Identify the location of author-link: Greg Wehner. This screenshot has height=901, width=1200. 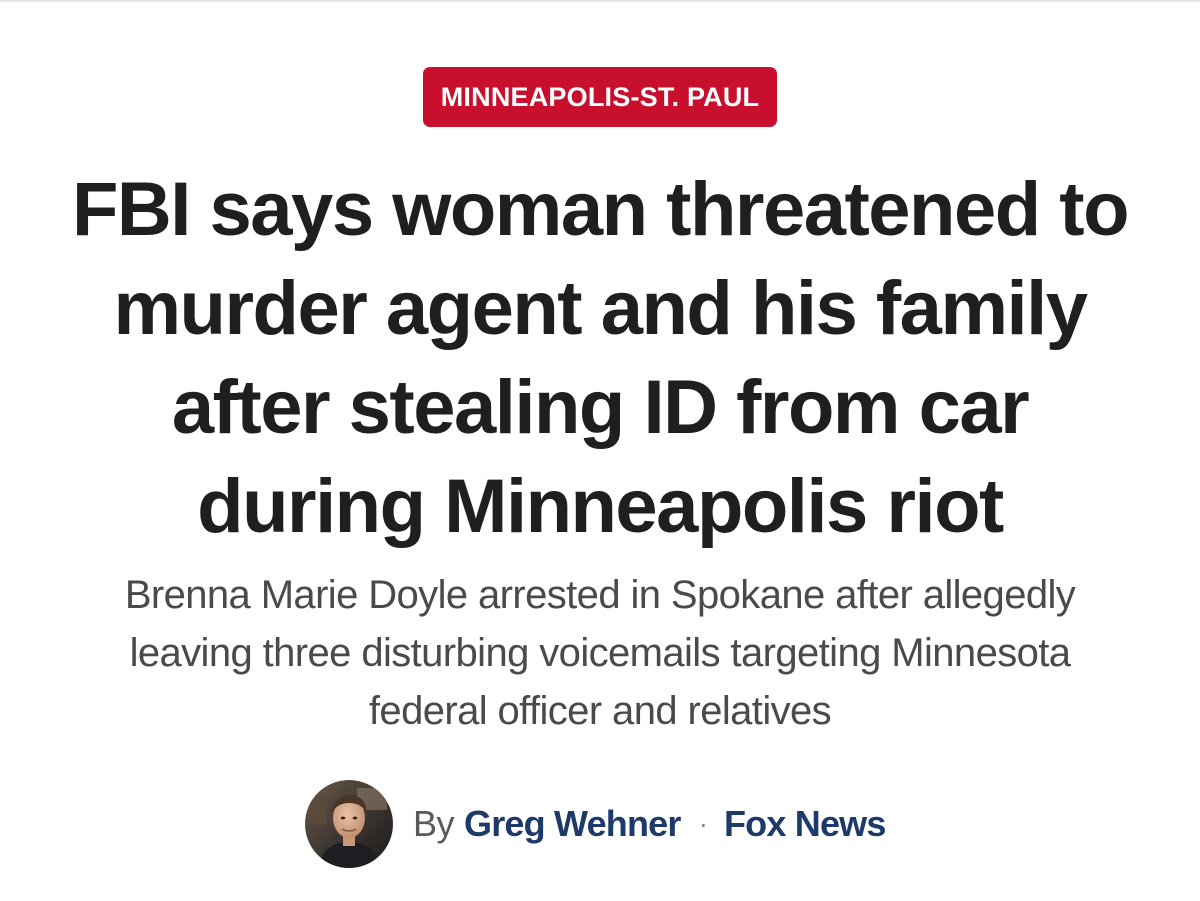
(572, 824).